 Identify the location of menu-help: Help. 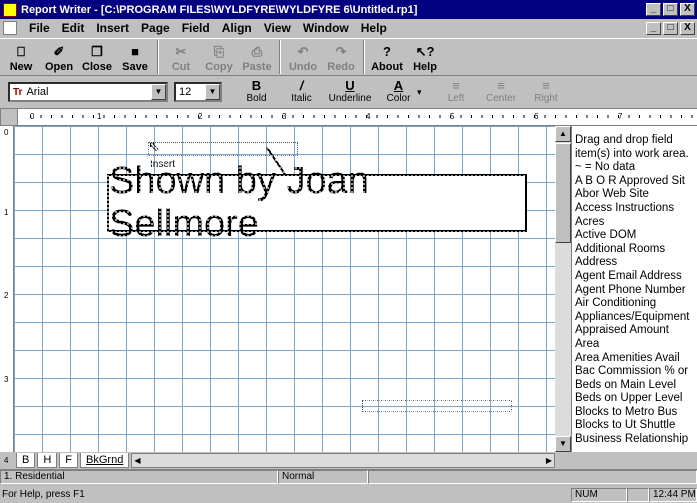
(374, 28).